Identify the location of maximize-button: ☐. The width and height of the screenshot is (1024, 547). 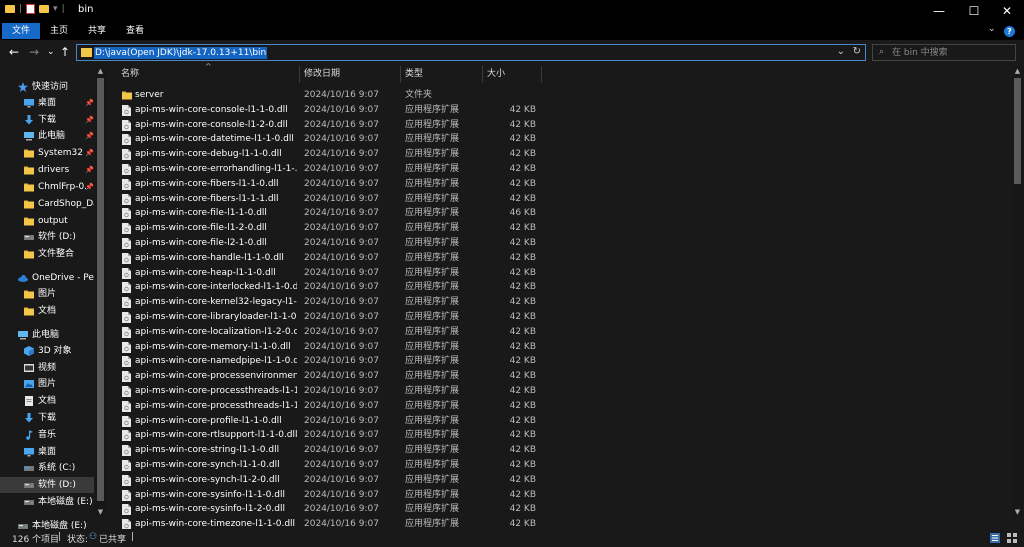
(974, 11).